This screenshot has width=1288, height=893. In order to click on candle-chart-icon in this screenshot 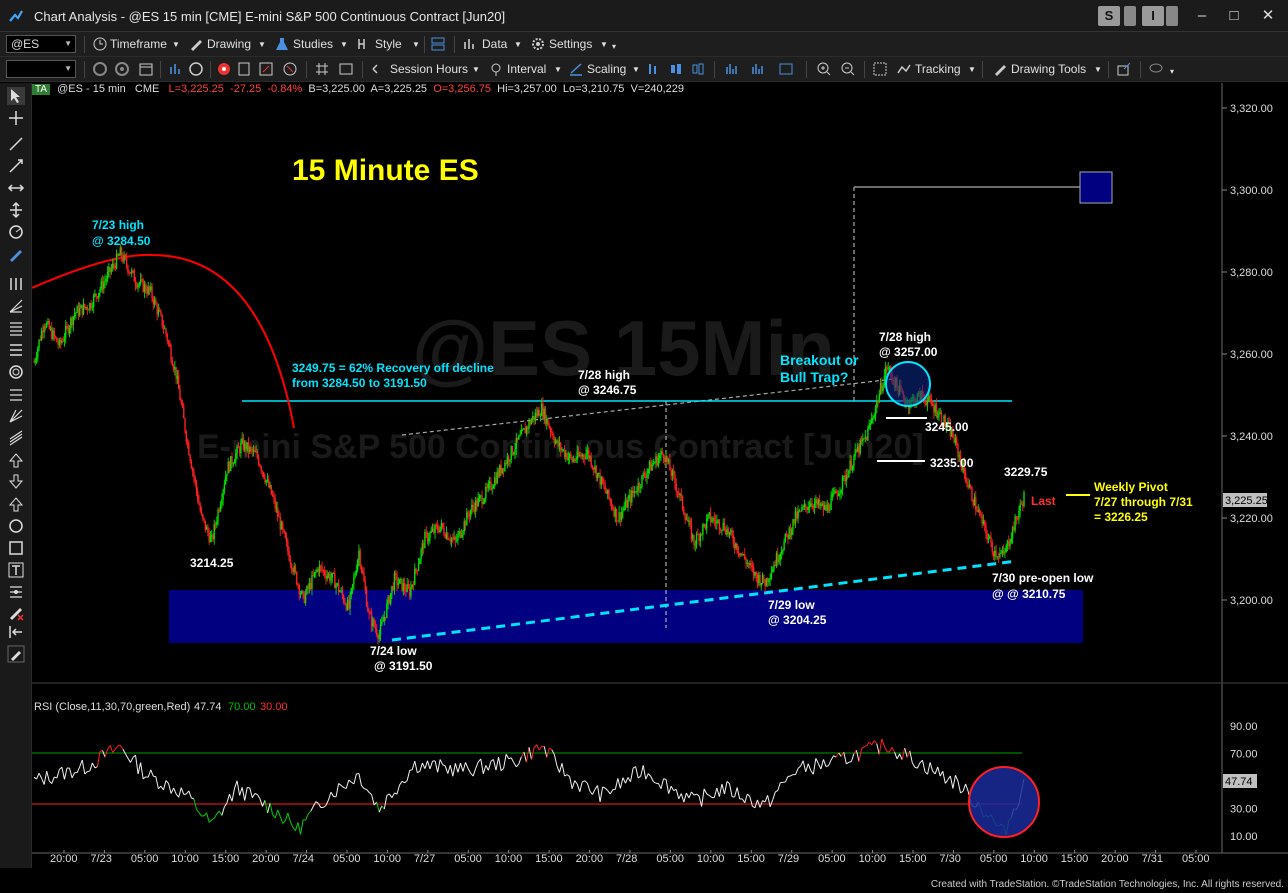, I will do `click(676, 69)`.